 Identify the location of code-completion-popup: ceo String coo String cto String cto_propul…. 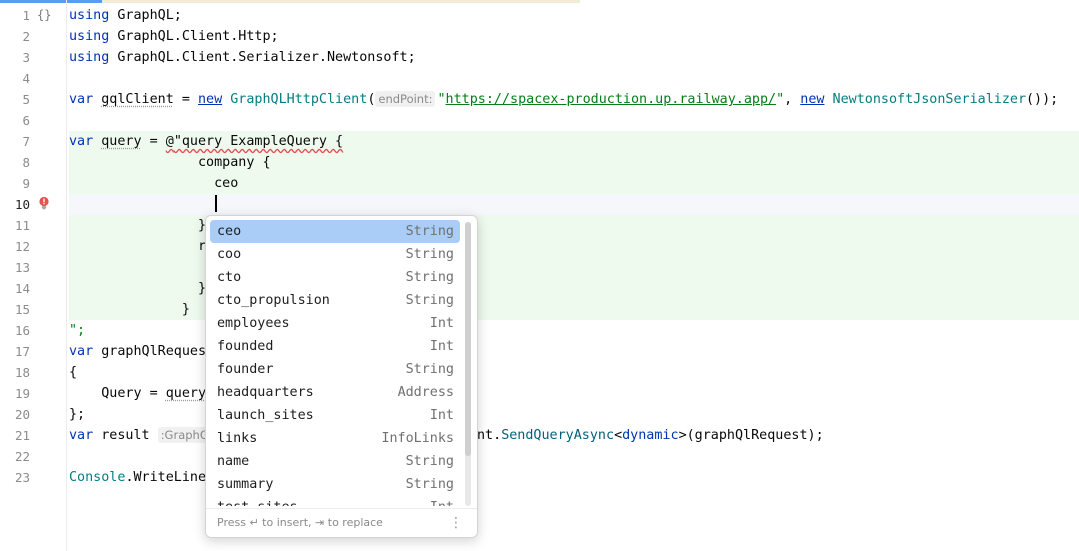
(341, 376).